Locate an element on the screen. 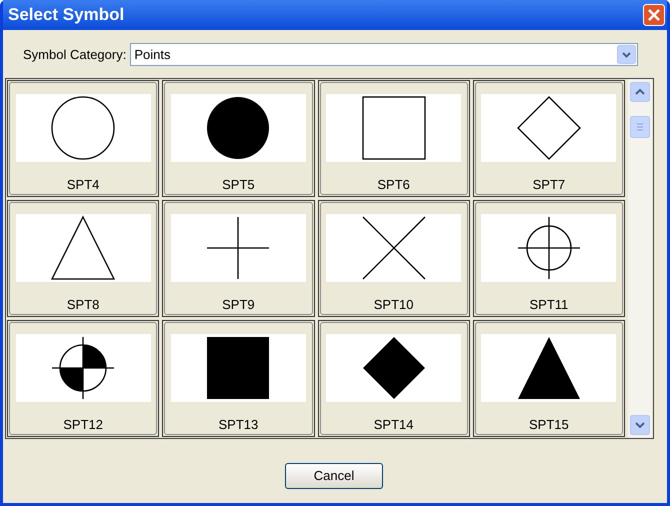  category-dropdown: Points is located at coordinates (384, 54).